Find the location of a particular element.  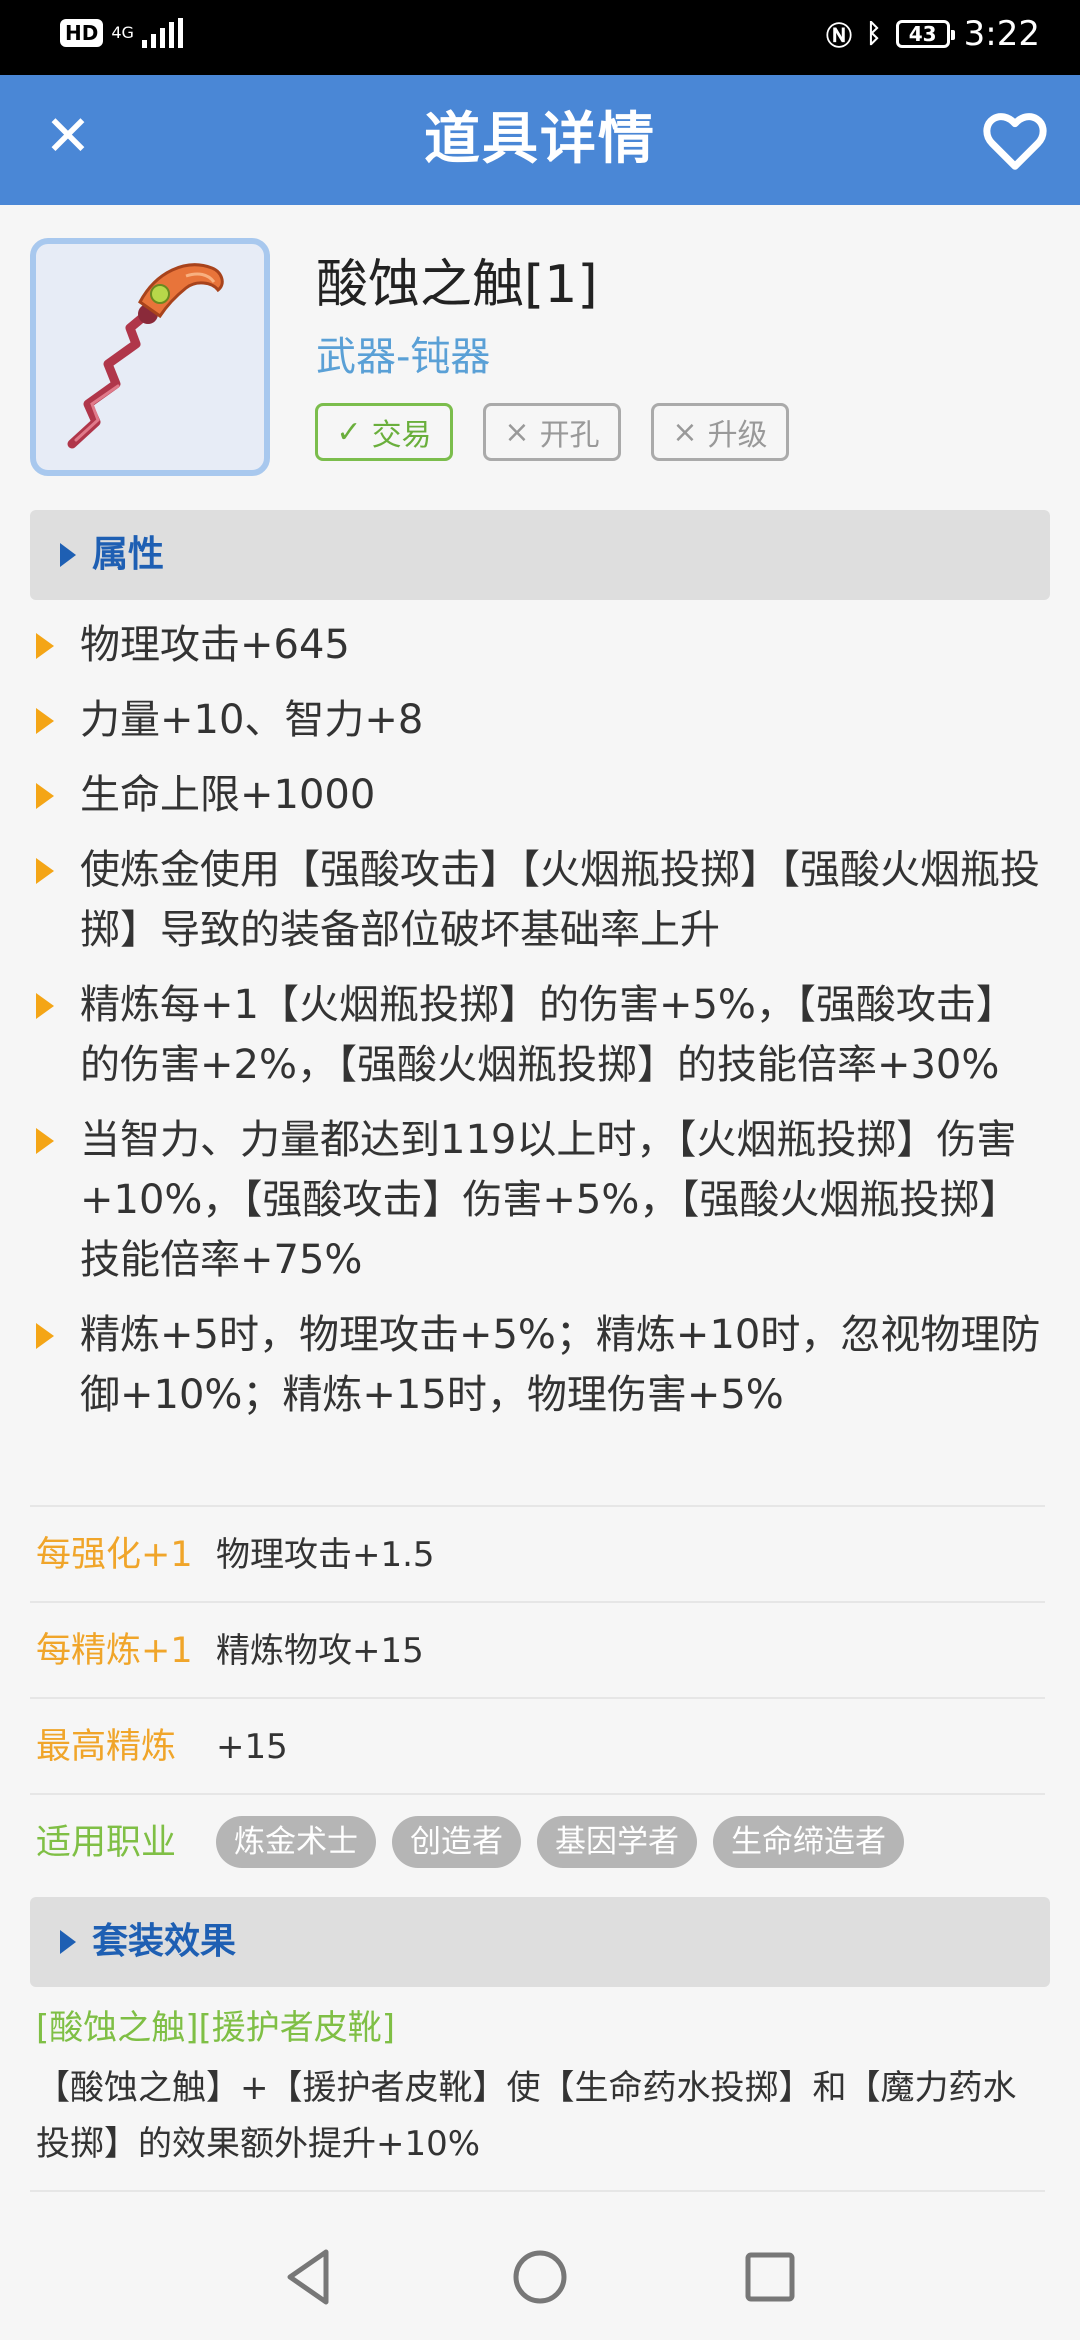

hd-icon: HD is located at coordinates (82, 33).